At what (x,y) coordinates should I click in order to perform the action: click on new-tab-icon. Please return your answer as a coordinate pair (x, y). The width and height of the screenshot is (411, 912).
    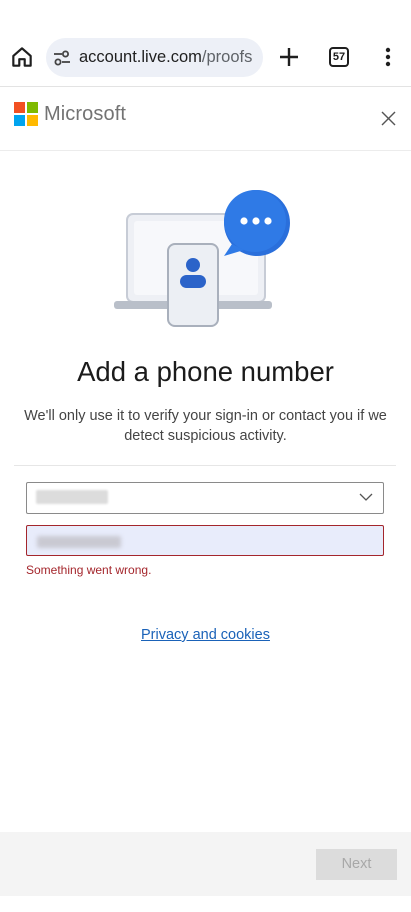
    Looking at the image, I should click on (289, 57).